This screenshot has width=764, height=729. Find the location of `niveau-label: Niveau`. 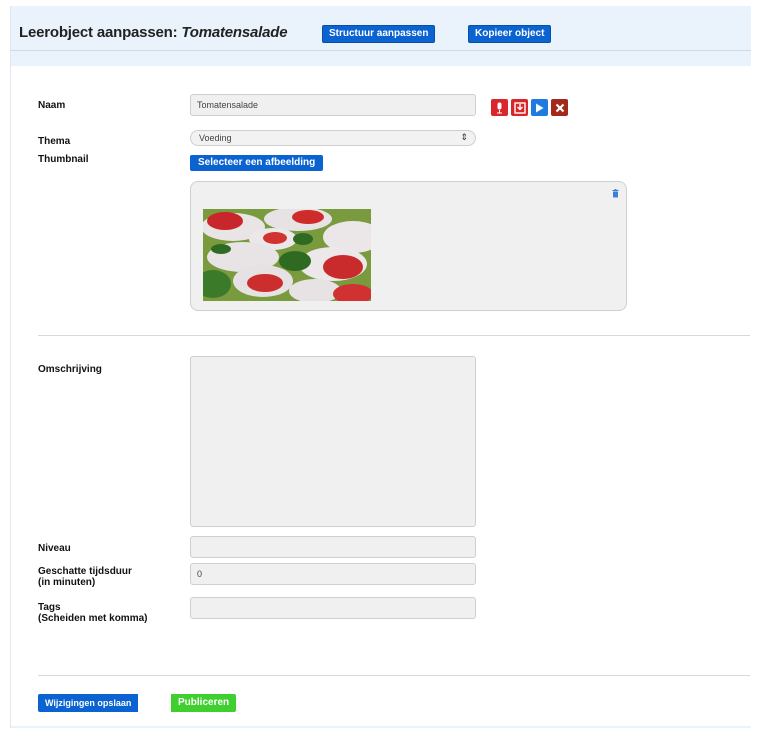

niveau-label: Niveau is located at coordinates (54, 548).